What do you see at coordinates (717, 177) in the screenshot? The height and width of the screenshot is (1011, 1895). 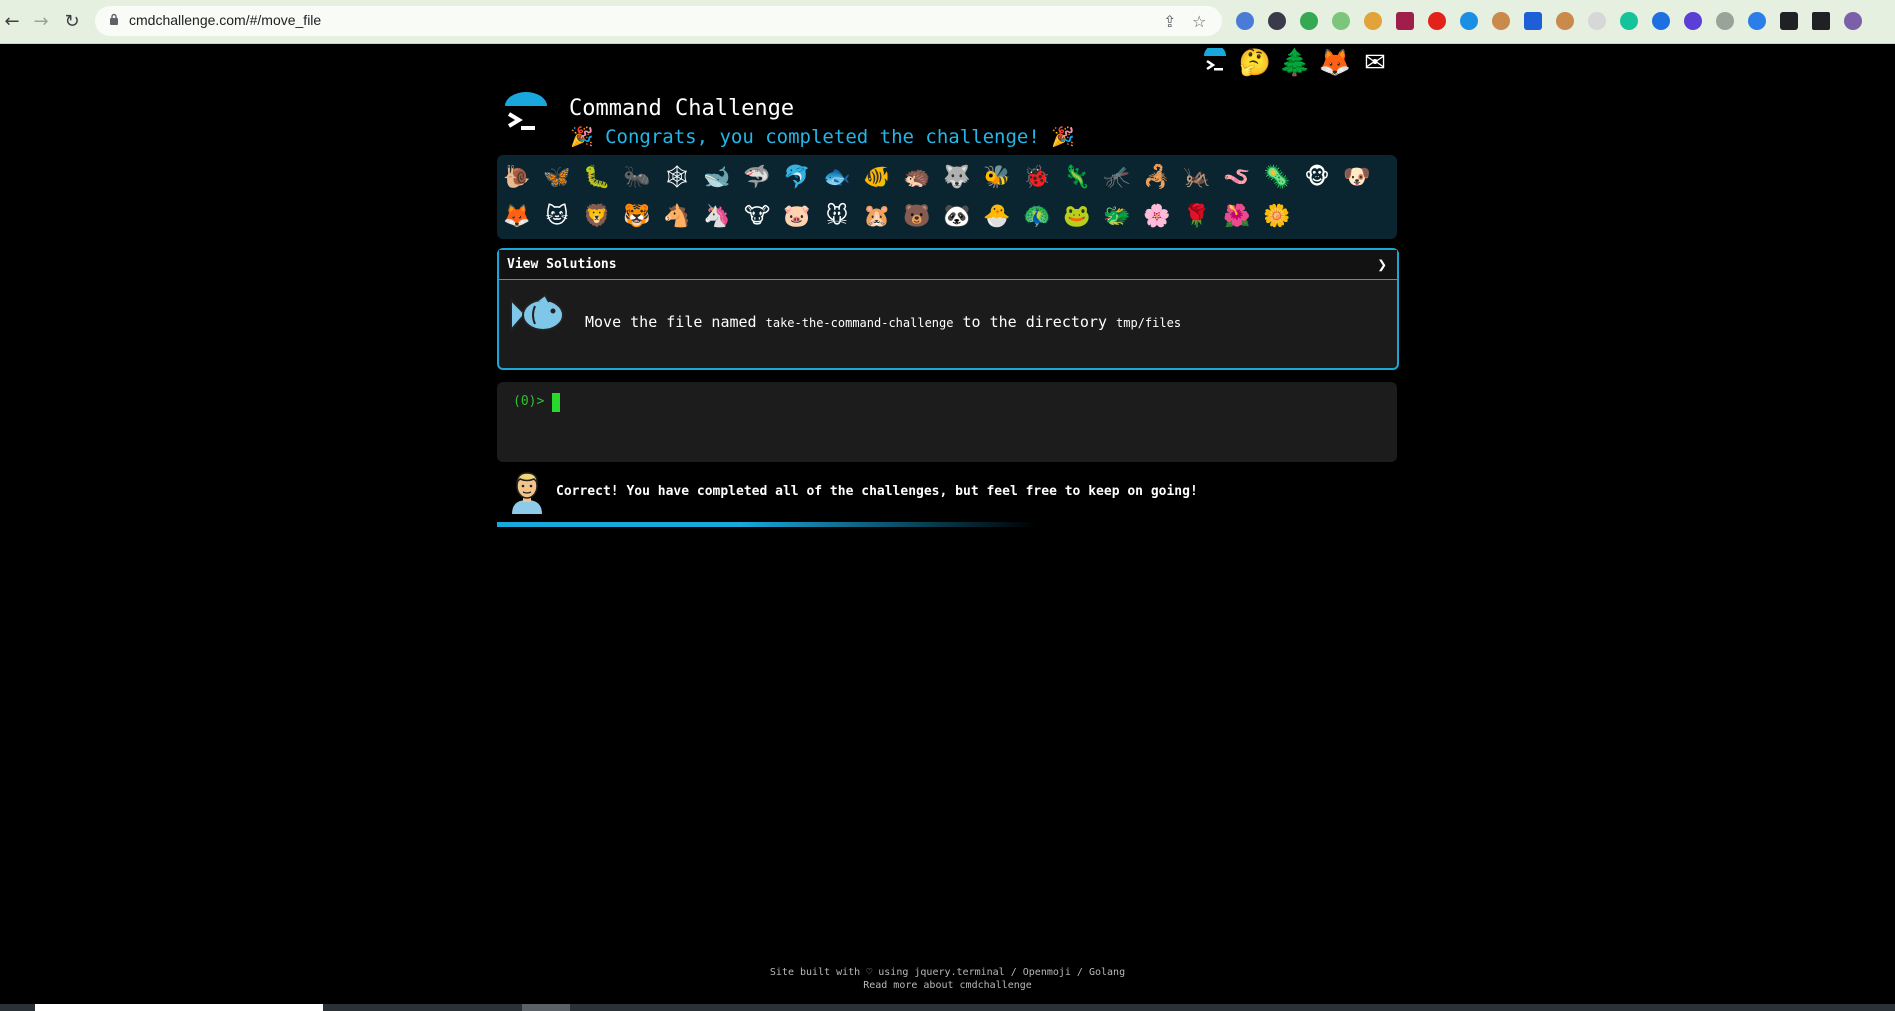 I see `challenge-animal-icon: 🐋` at bounding box center [717, 177].